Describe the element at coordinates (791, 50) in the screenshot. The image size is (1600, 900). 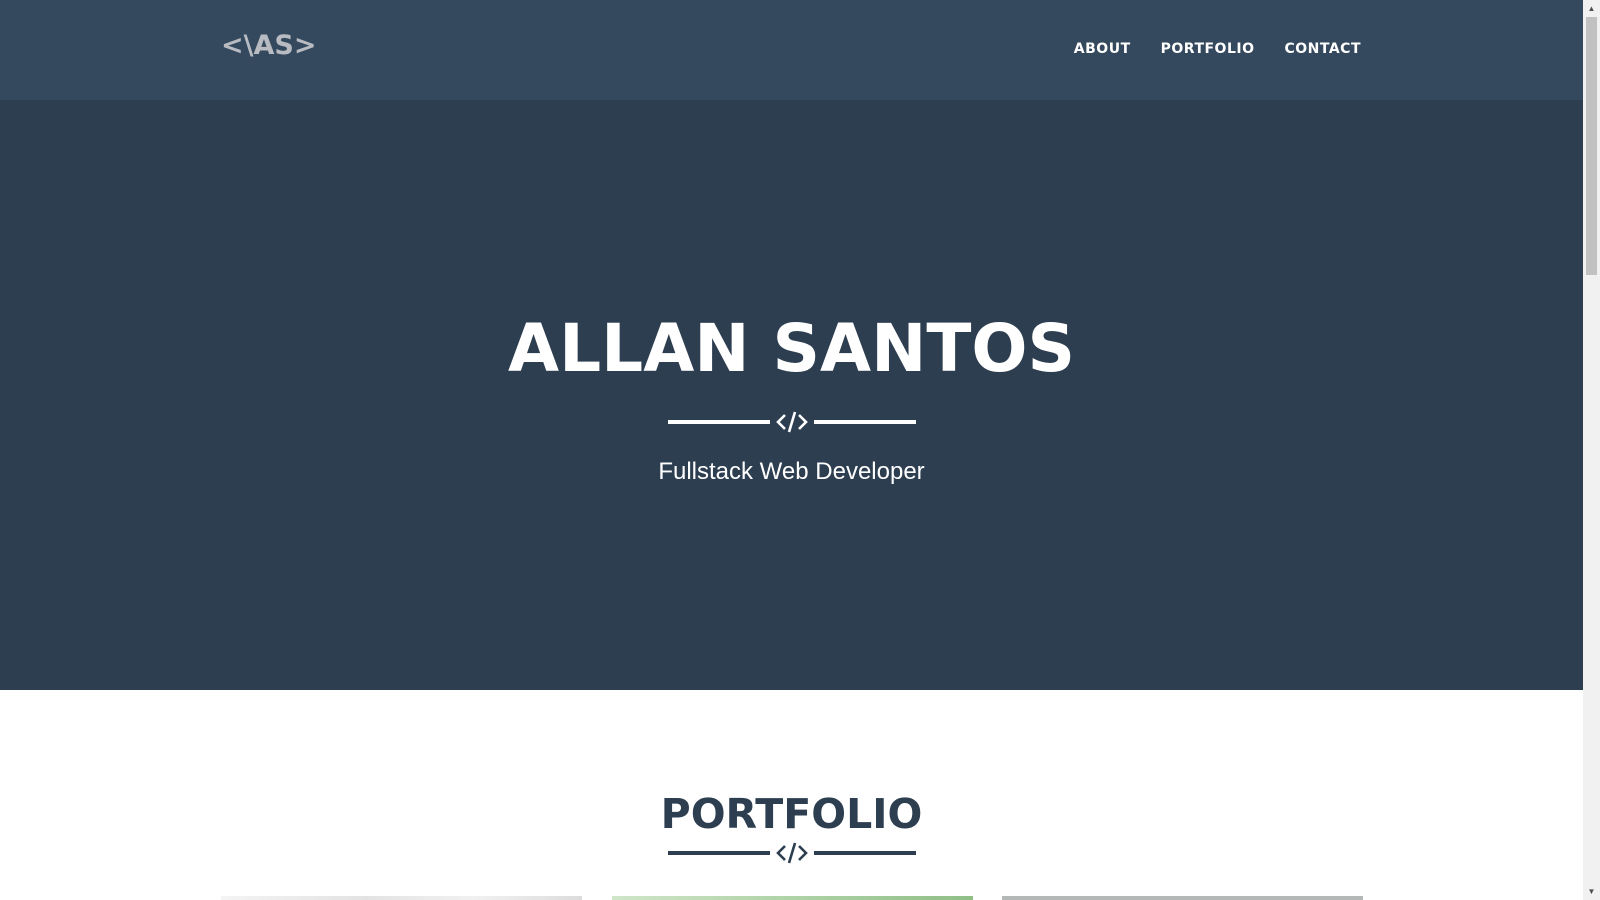
I see `navbar: <\AS> ABOUT PORTFOLIO CONTACT` at that location.